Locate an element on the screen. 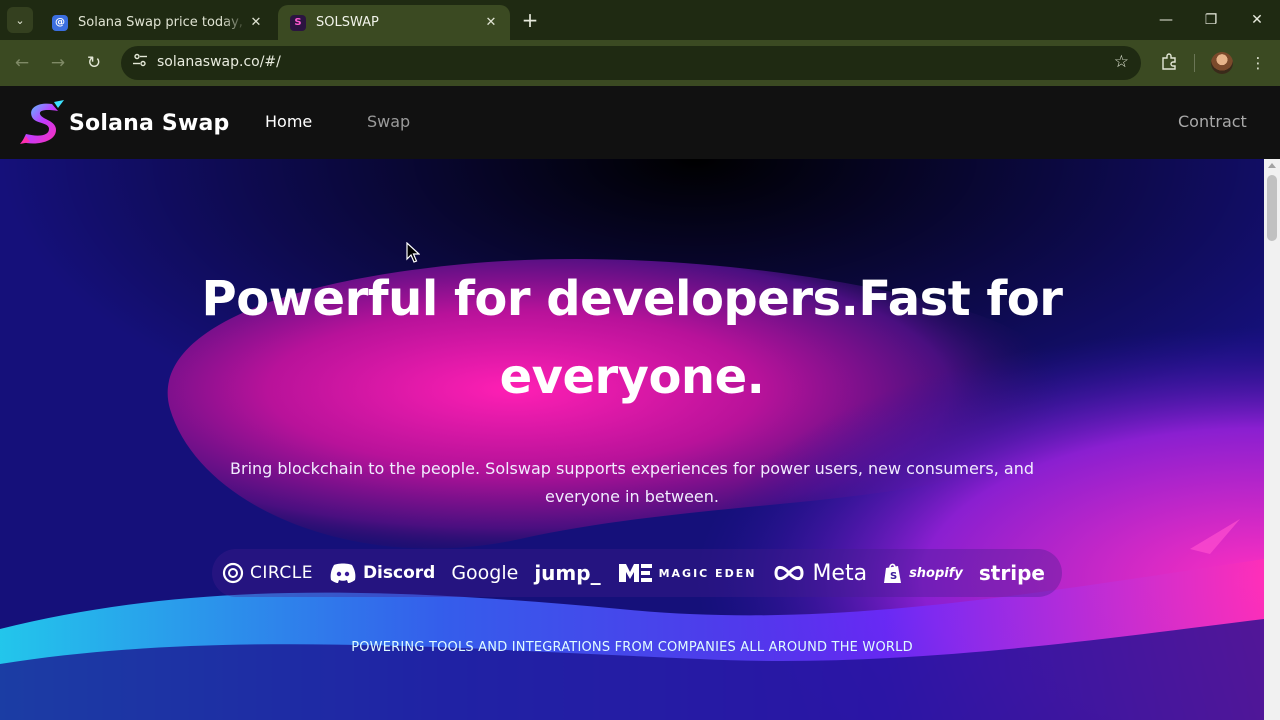 Image resolution: width=1280 pixels, height=720 pixels. restore-icon: ❐ is located at coordinates (1211, 20).